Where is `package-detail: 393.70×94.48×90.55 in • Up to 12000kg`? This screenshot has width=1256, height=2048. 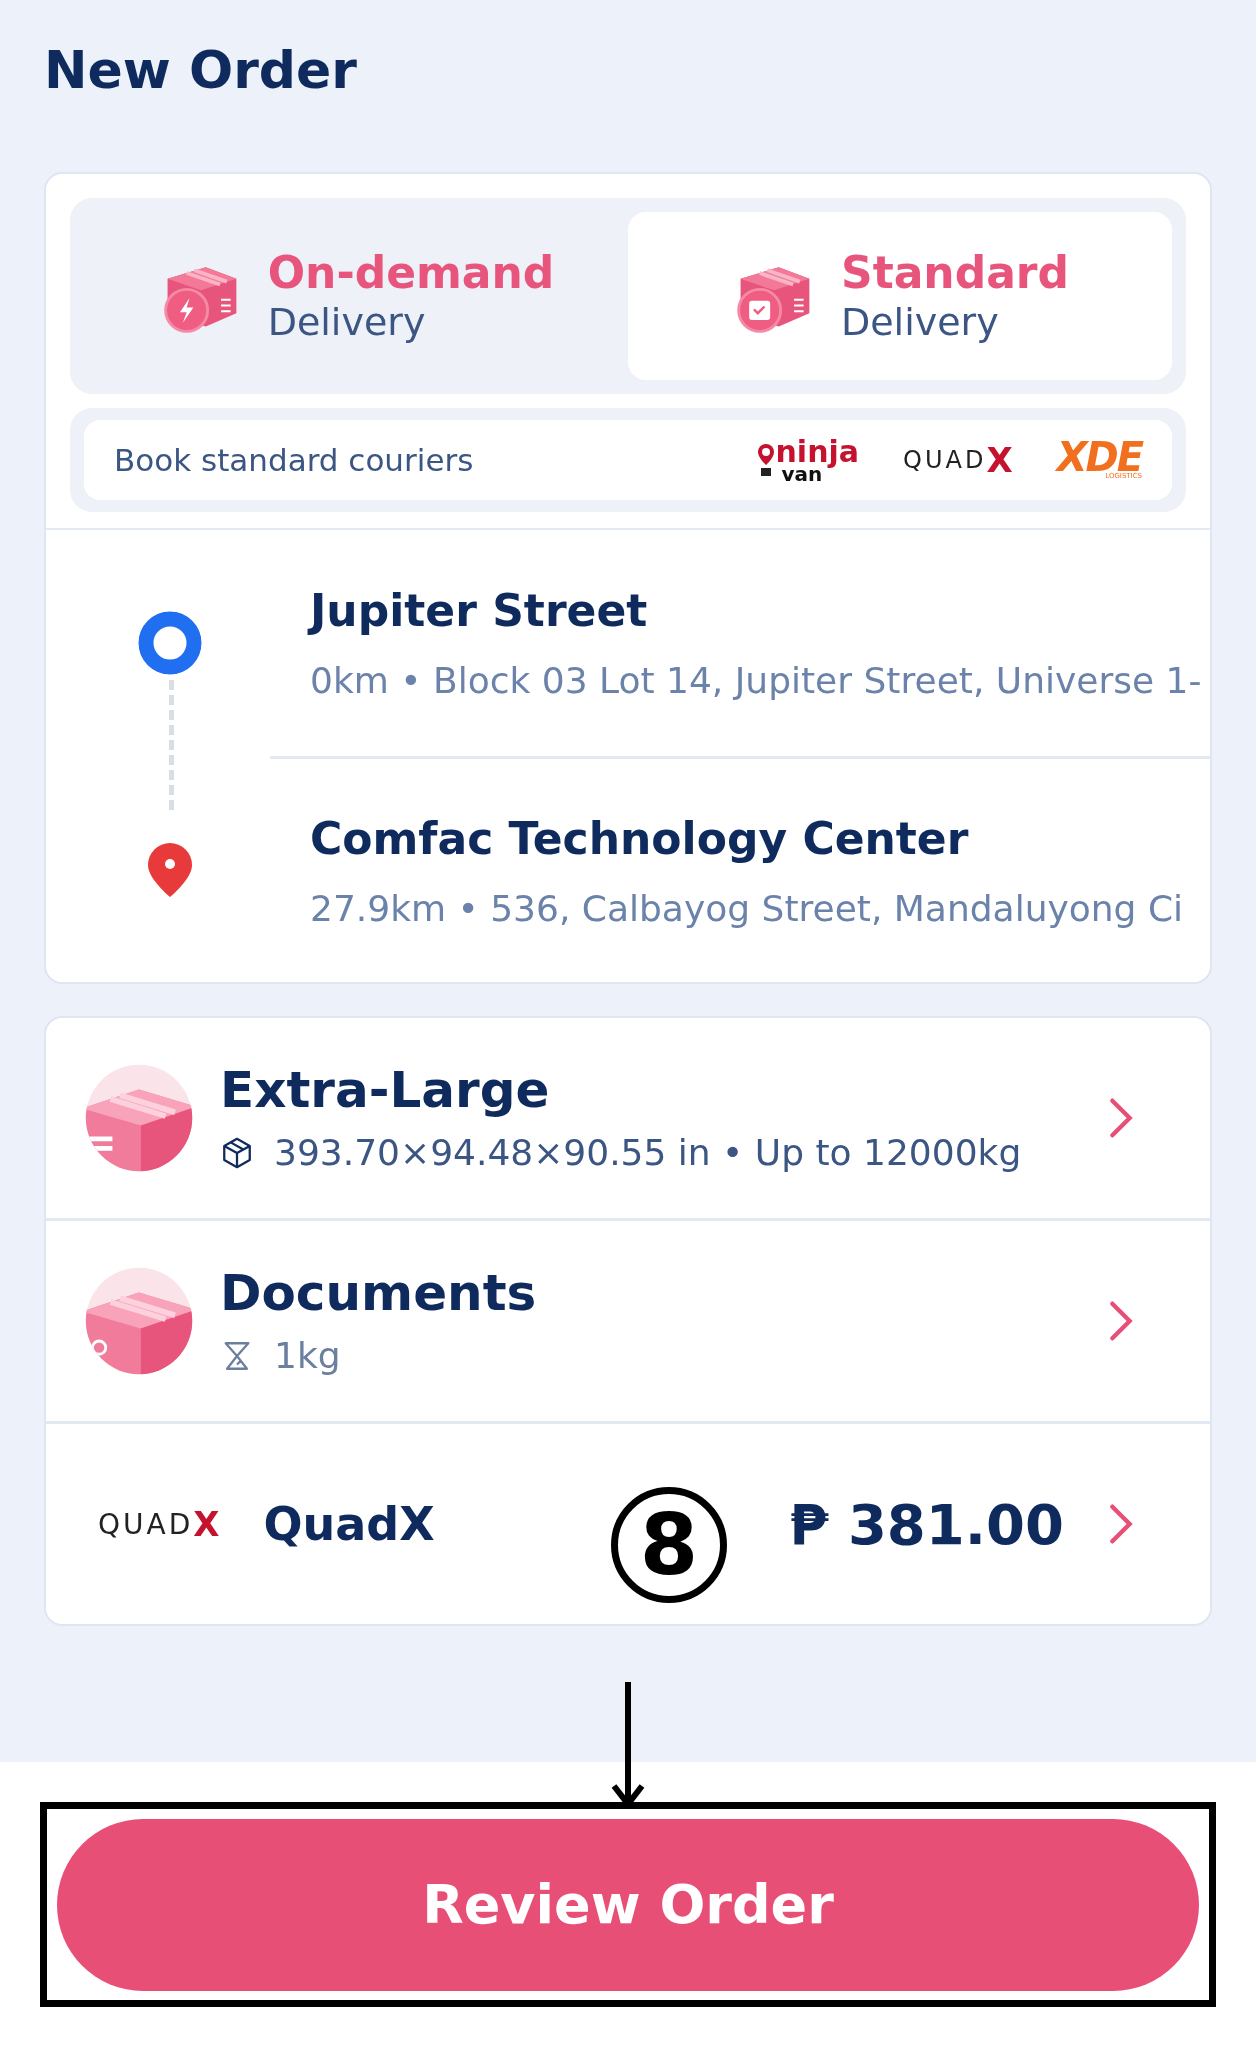
package-detail: 393.70×94.48×90.55 in • Up to 12000kg is located at coordinates (648, 1152).